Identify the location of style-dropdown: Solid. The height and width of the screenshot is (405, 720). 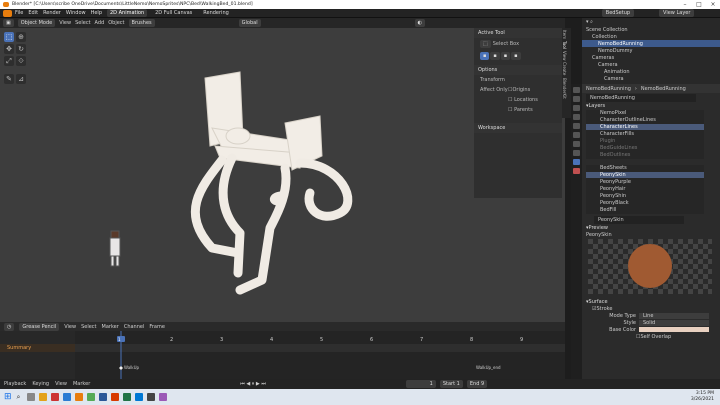
(674, 322).